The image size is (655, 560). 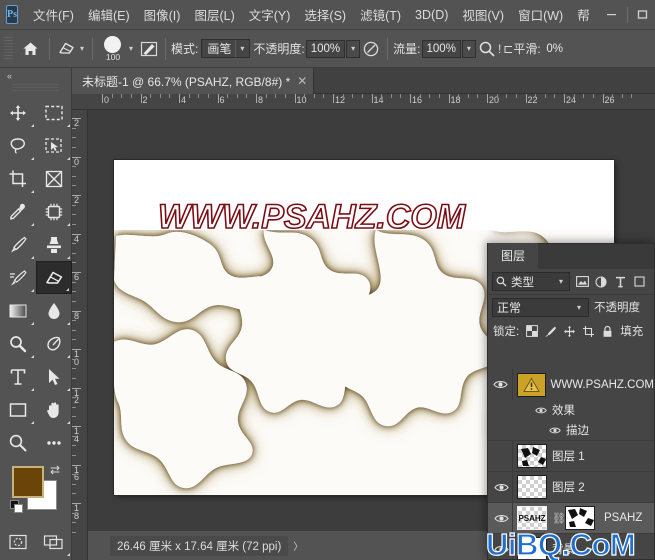 What do you see at coordinates (588, 331) in the screenshot?
I see `lock-artboard-icon` at bounding box center [588, 331].